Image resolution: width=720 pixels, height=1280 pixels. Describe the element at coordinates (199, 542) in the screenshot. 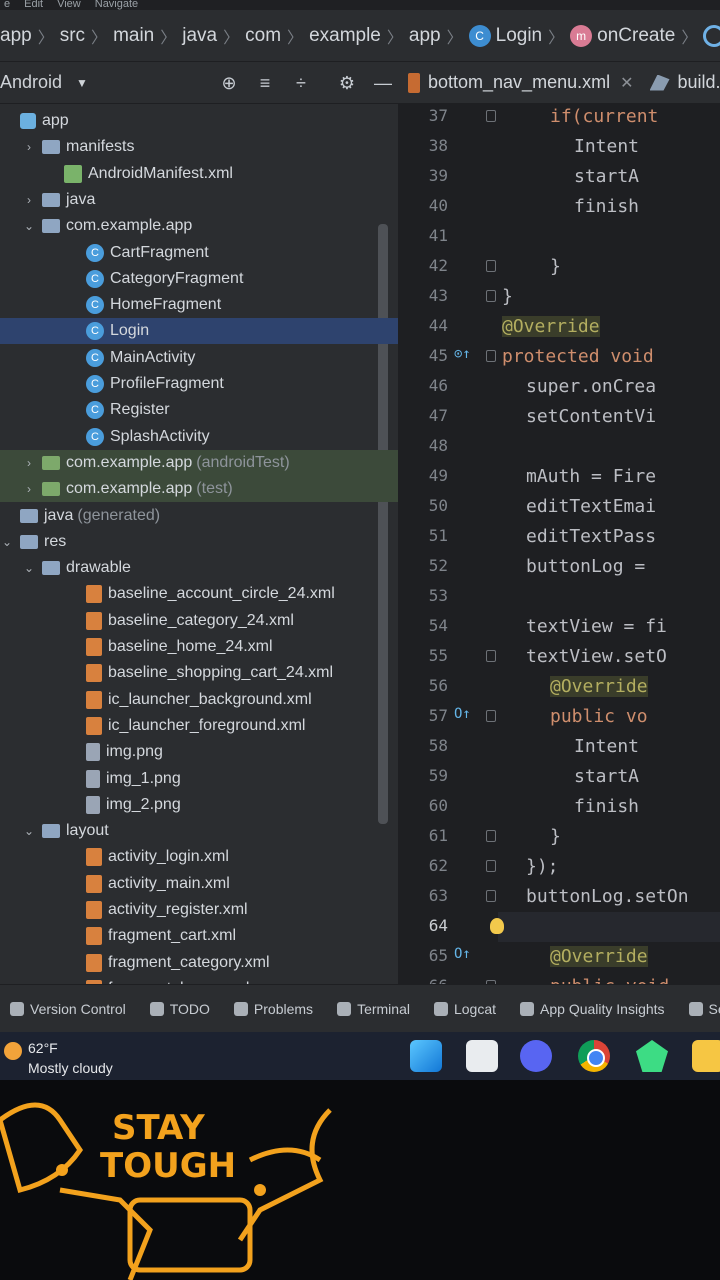

I see `tree-item: ⌄ res` at that location.